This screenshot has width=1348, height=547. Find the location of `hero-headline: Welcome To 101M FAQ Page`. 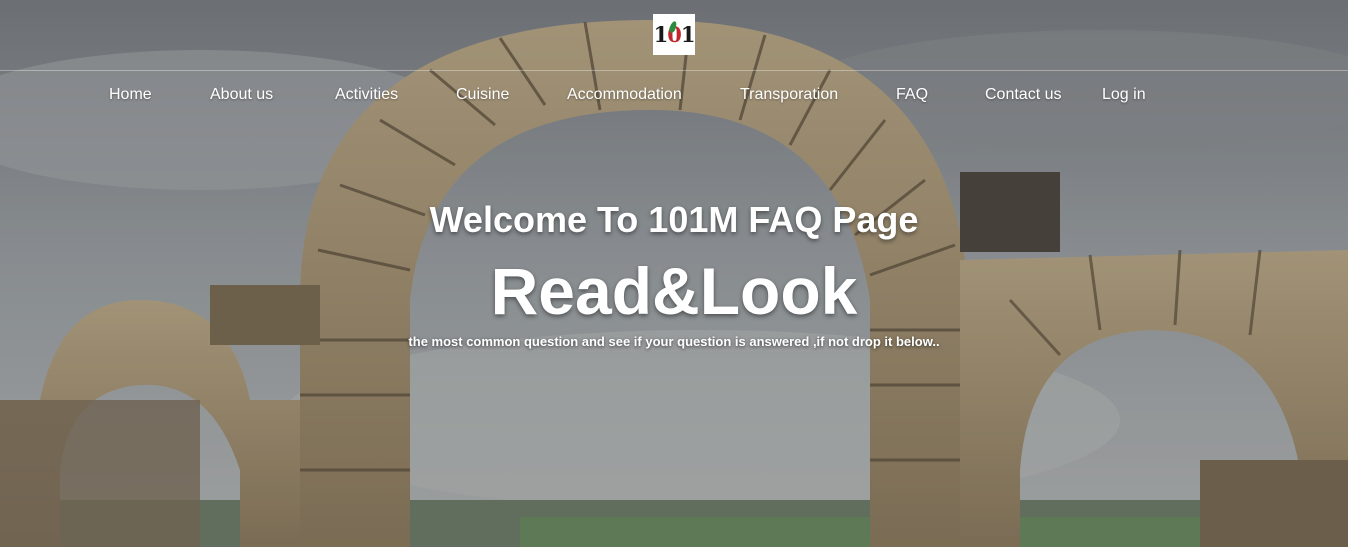

hero-headline: Welcome To 101M FAQ Page is located at coordinates (674, 219).